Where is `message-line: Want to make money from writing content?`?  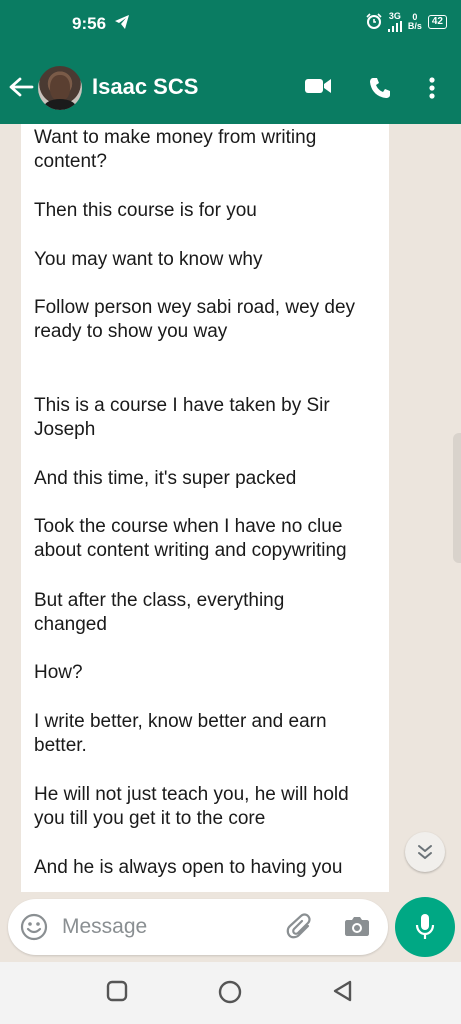
message-line: Want to make money from writing content? is located at coordinates (175, 149).